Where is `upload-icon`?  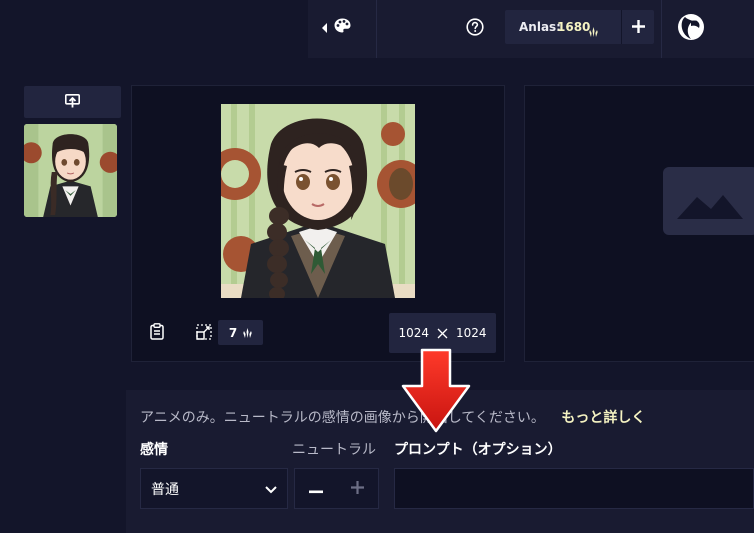 upload-icon is located at coordinates (72, 102).